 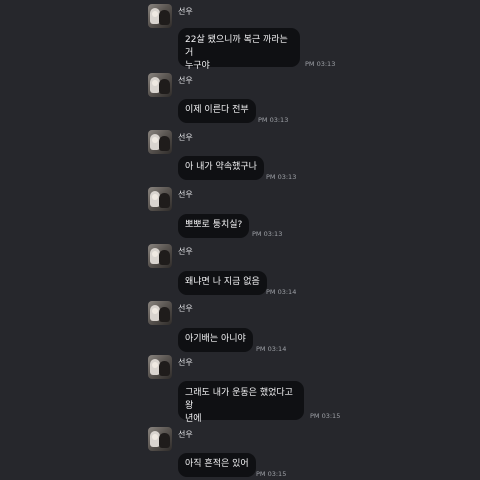 I want to click on message-bubble: 이제 이른다 전부, so click(x=217, y=111).